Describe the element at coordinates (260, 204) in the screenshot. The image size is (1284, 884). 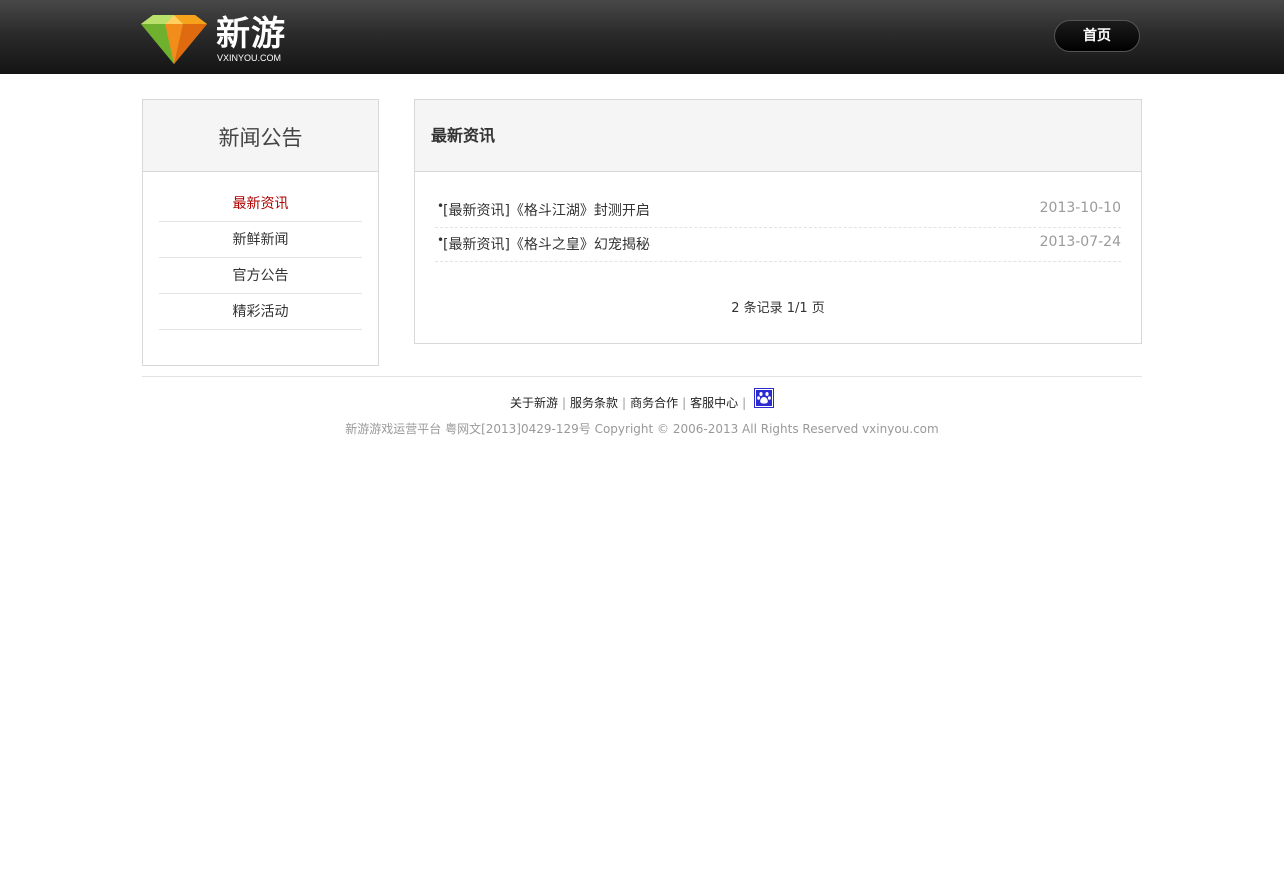
I see `sidebar-item-latest-news: 最新资讯` at that location.